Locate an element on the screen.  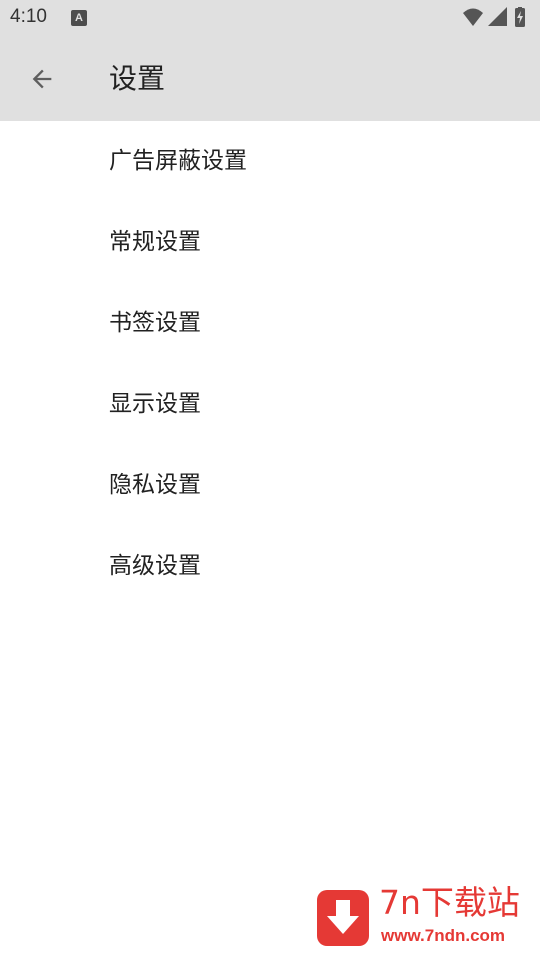
settings-item-general: 常规设置 is located at coordinates (270, 242).